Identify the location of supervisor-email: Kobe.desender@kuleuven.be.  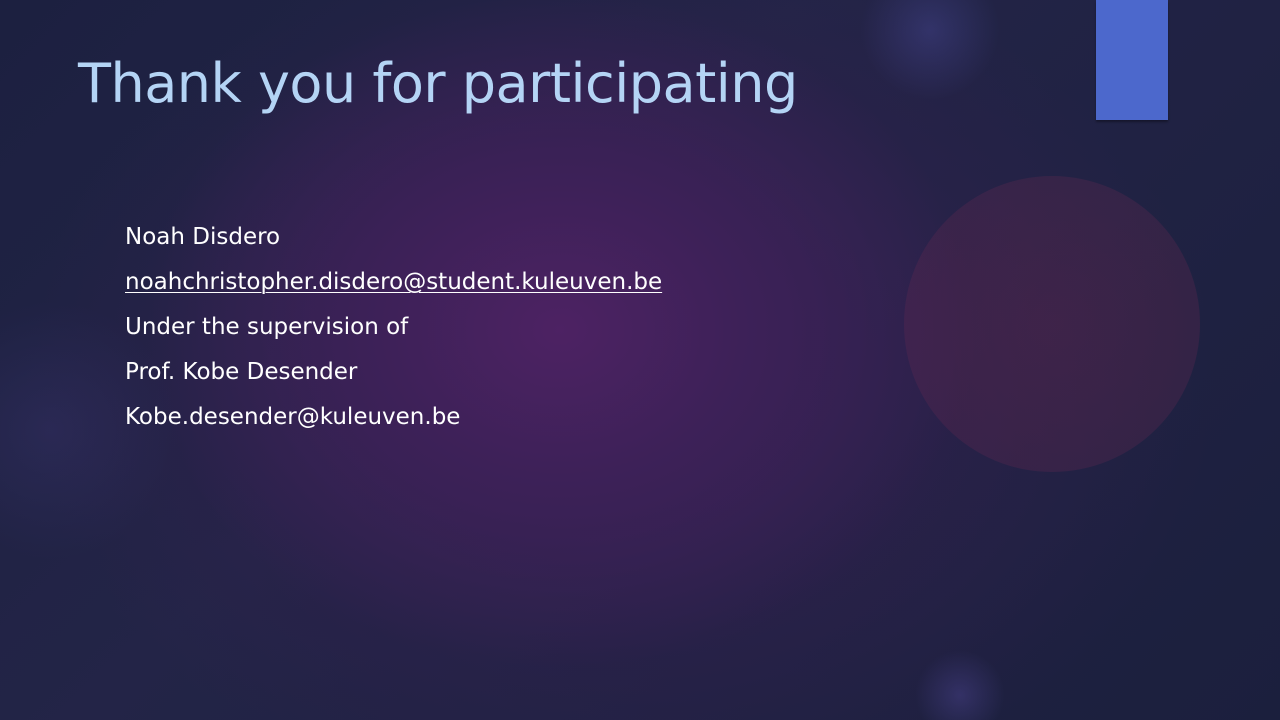
(293, 417).